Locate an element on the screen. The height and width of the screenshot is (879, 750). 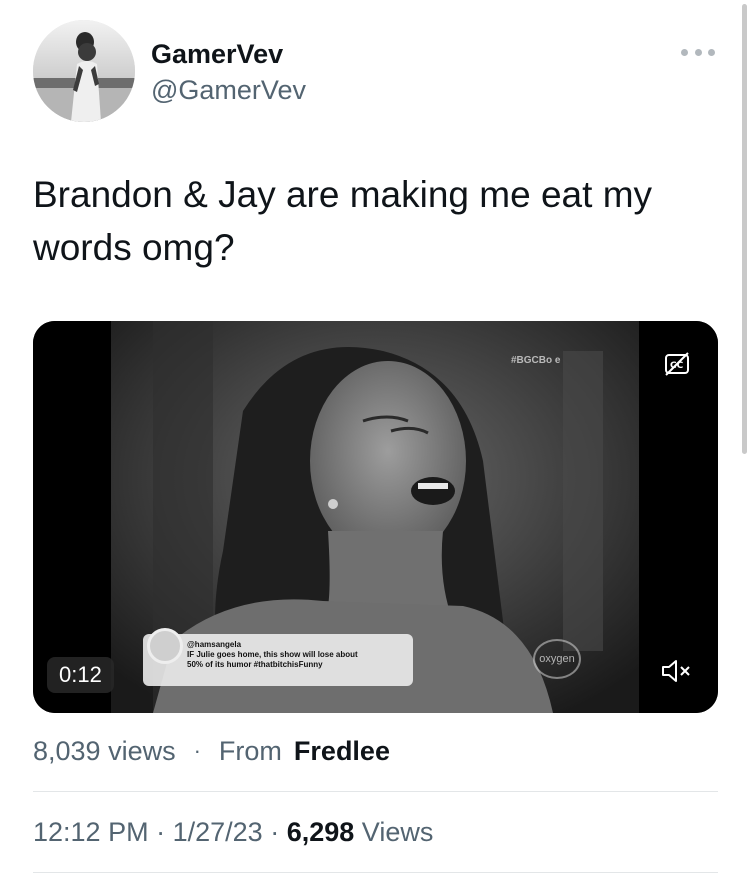
page-scrollbar is located at coordinates (744, 229).